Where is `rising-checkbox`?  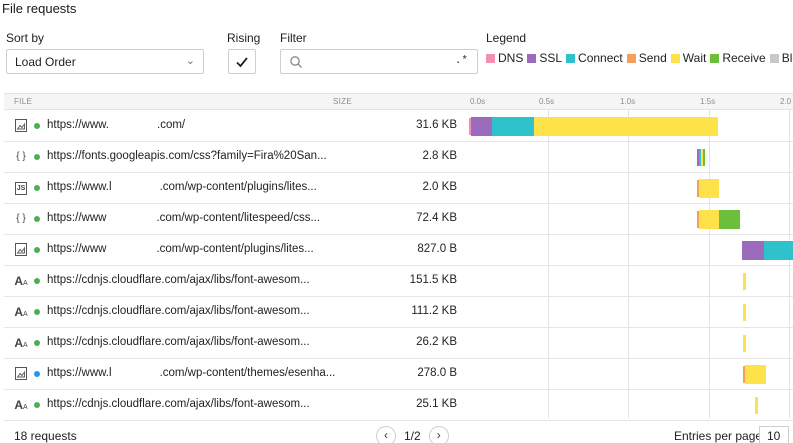
rising-checkbox is located at coordinates (242, 61).